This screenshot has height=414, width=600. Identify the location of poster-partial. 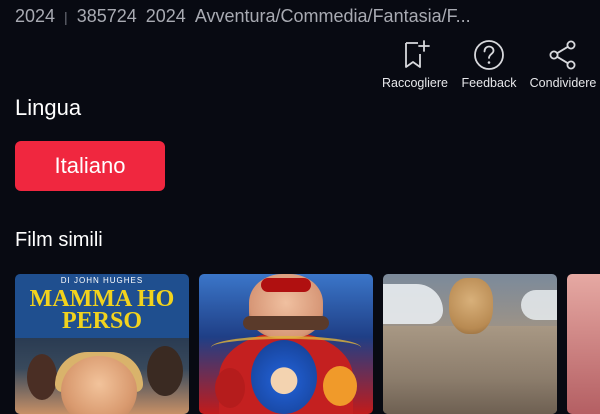
(583, 344).